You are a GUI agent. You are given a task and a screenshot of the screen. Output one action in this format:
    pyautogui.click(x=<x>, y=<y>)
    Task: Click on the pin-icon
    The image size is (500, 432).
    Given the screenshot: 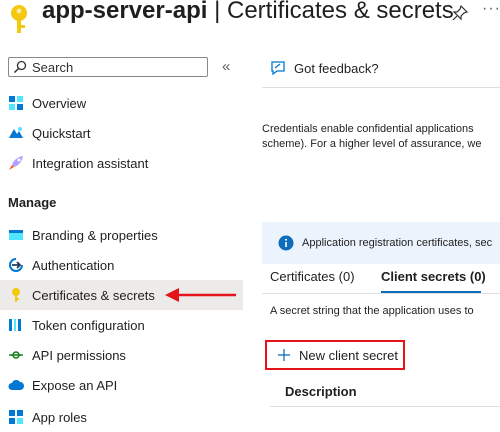 What is the action you would take?
    pyautogui.click(x=460, y=13)
    